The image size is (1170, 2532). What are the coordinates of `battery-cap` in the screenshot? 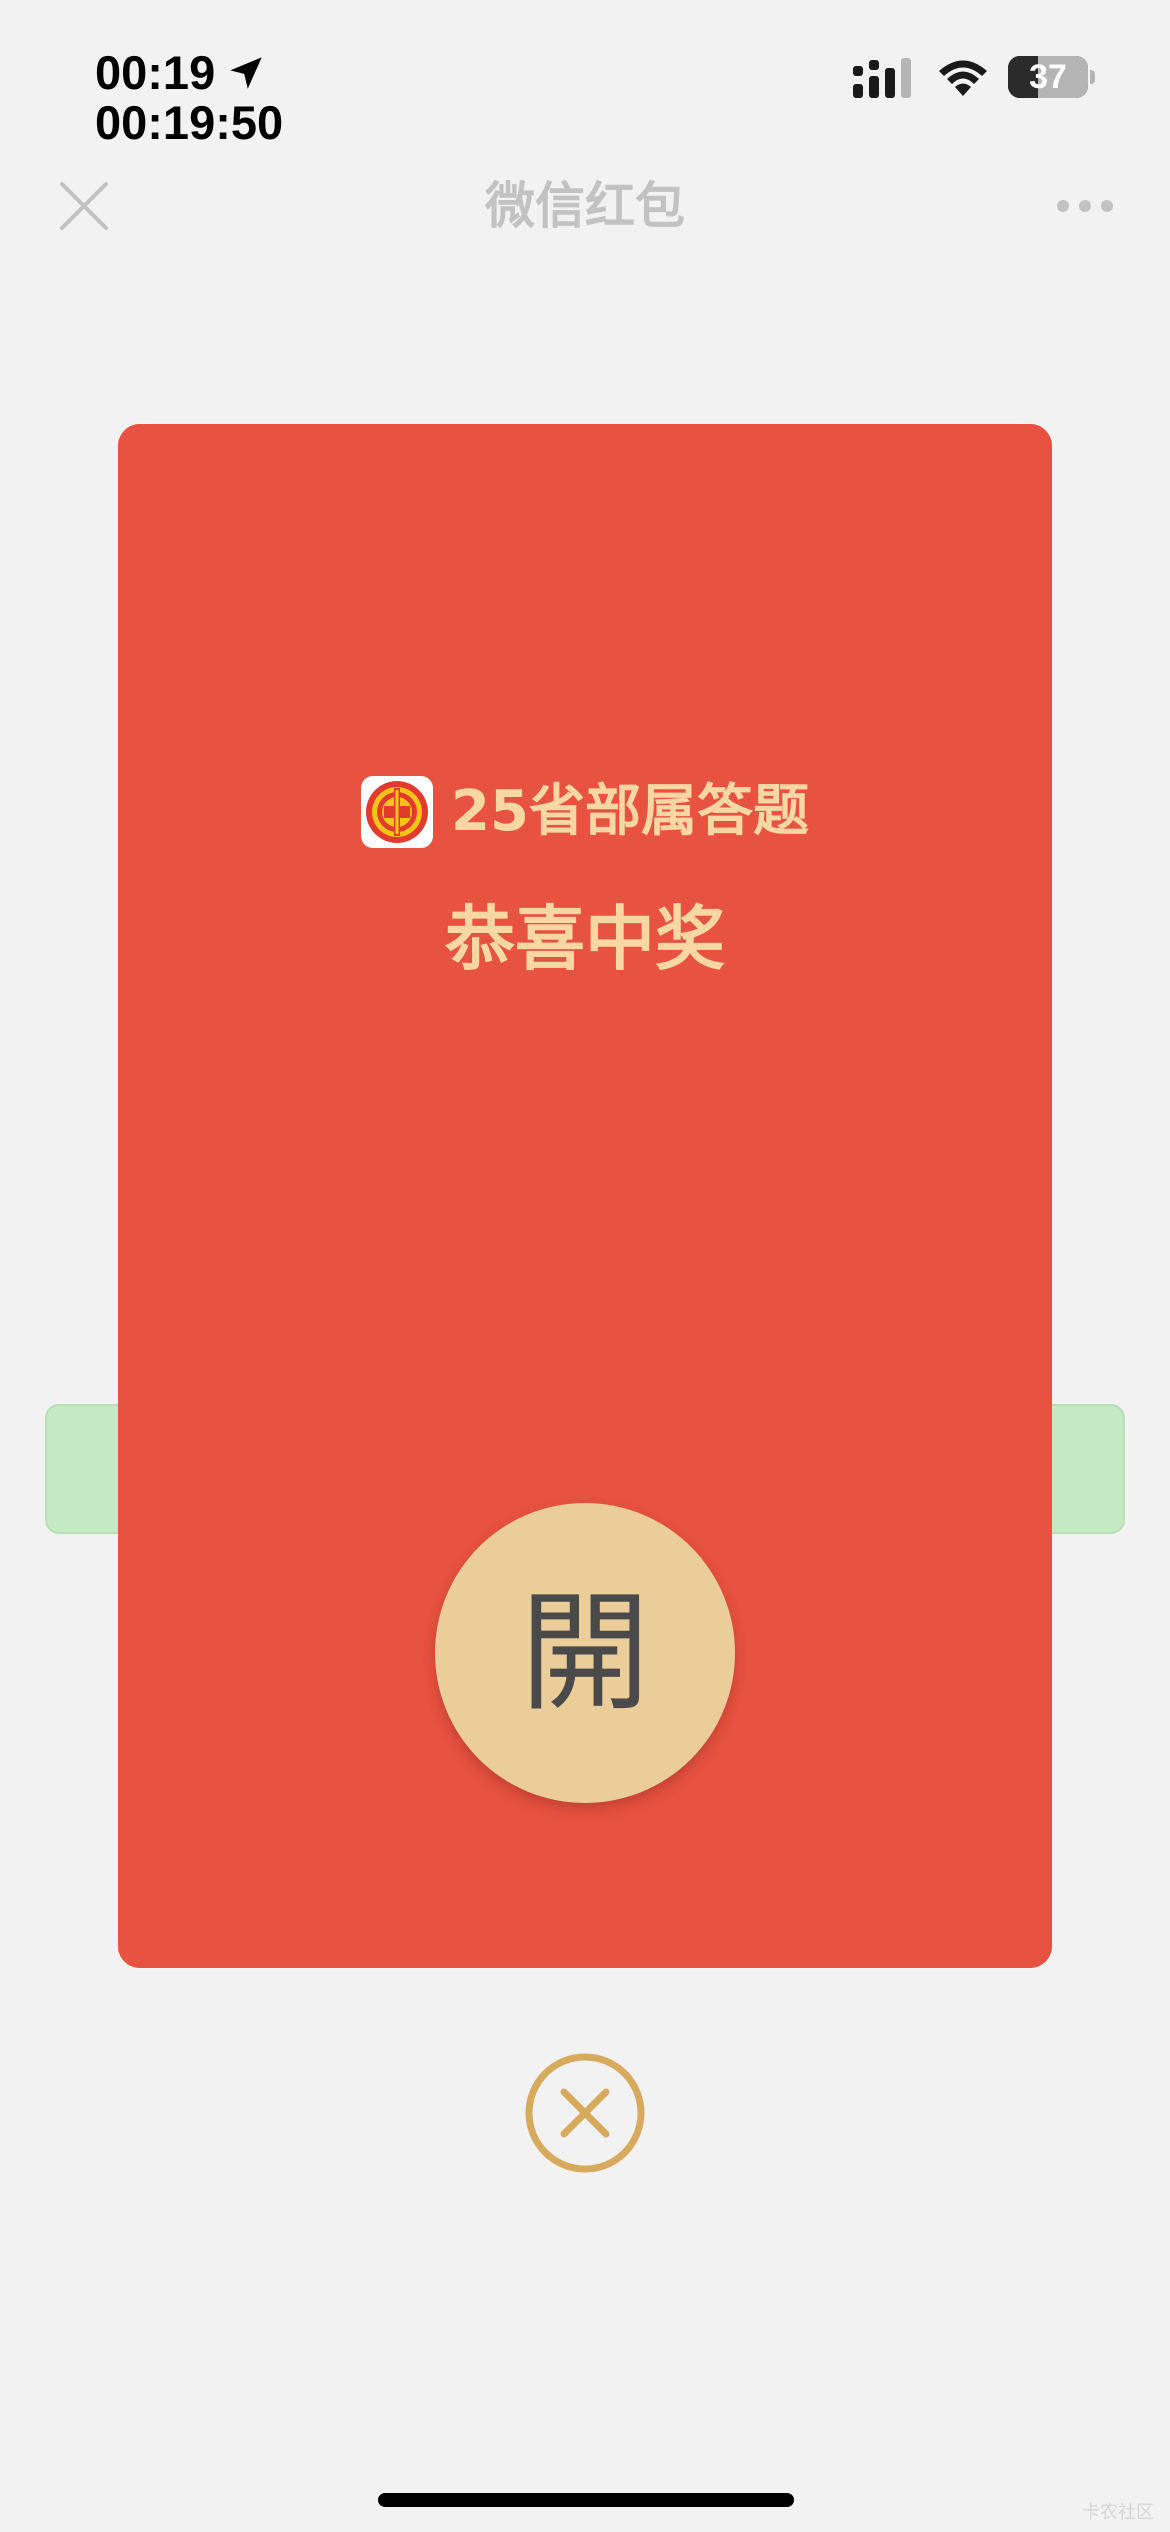 It's located at (1092, 77).